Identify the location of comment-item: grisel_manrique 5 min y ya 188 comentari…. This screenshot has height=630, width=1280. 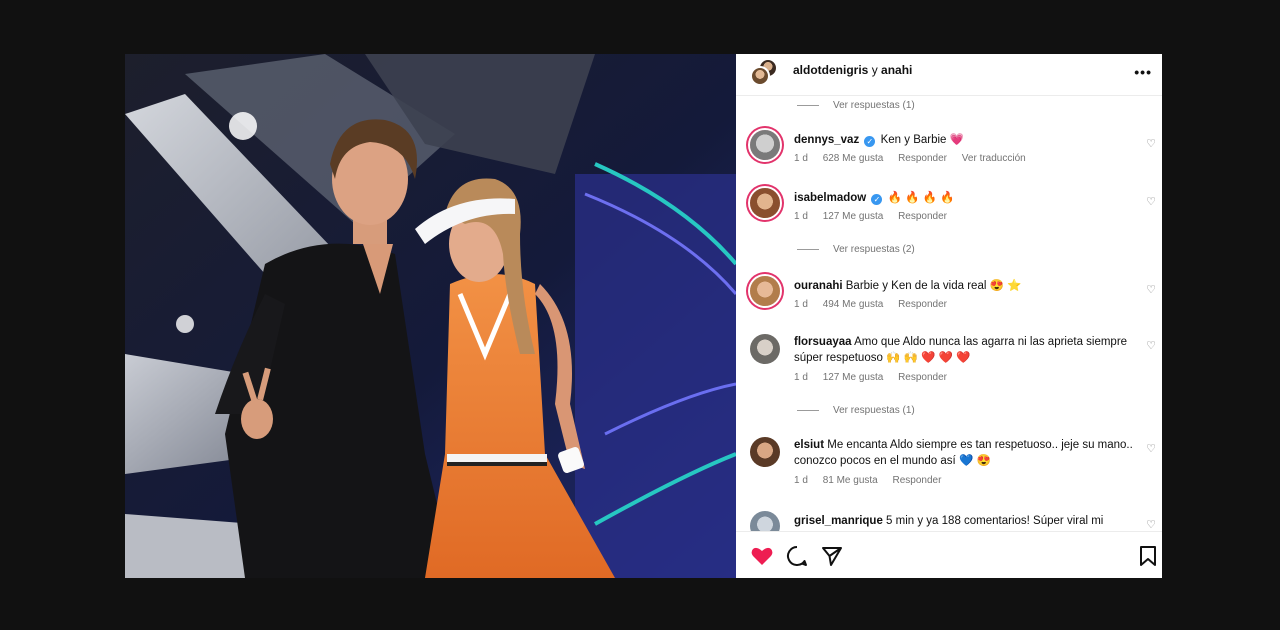
(955, 521).